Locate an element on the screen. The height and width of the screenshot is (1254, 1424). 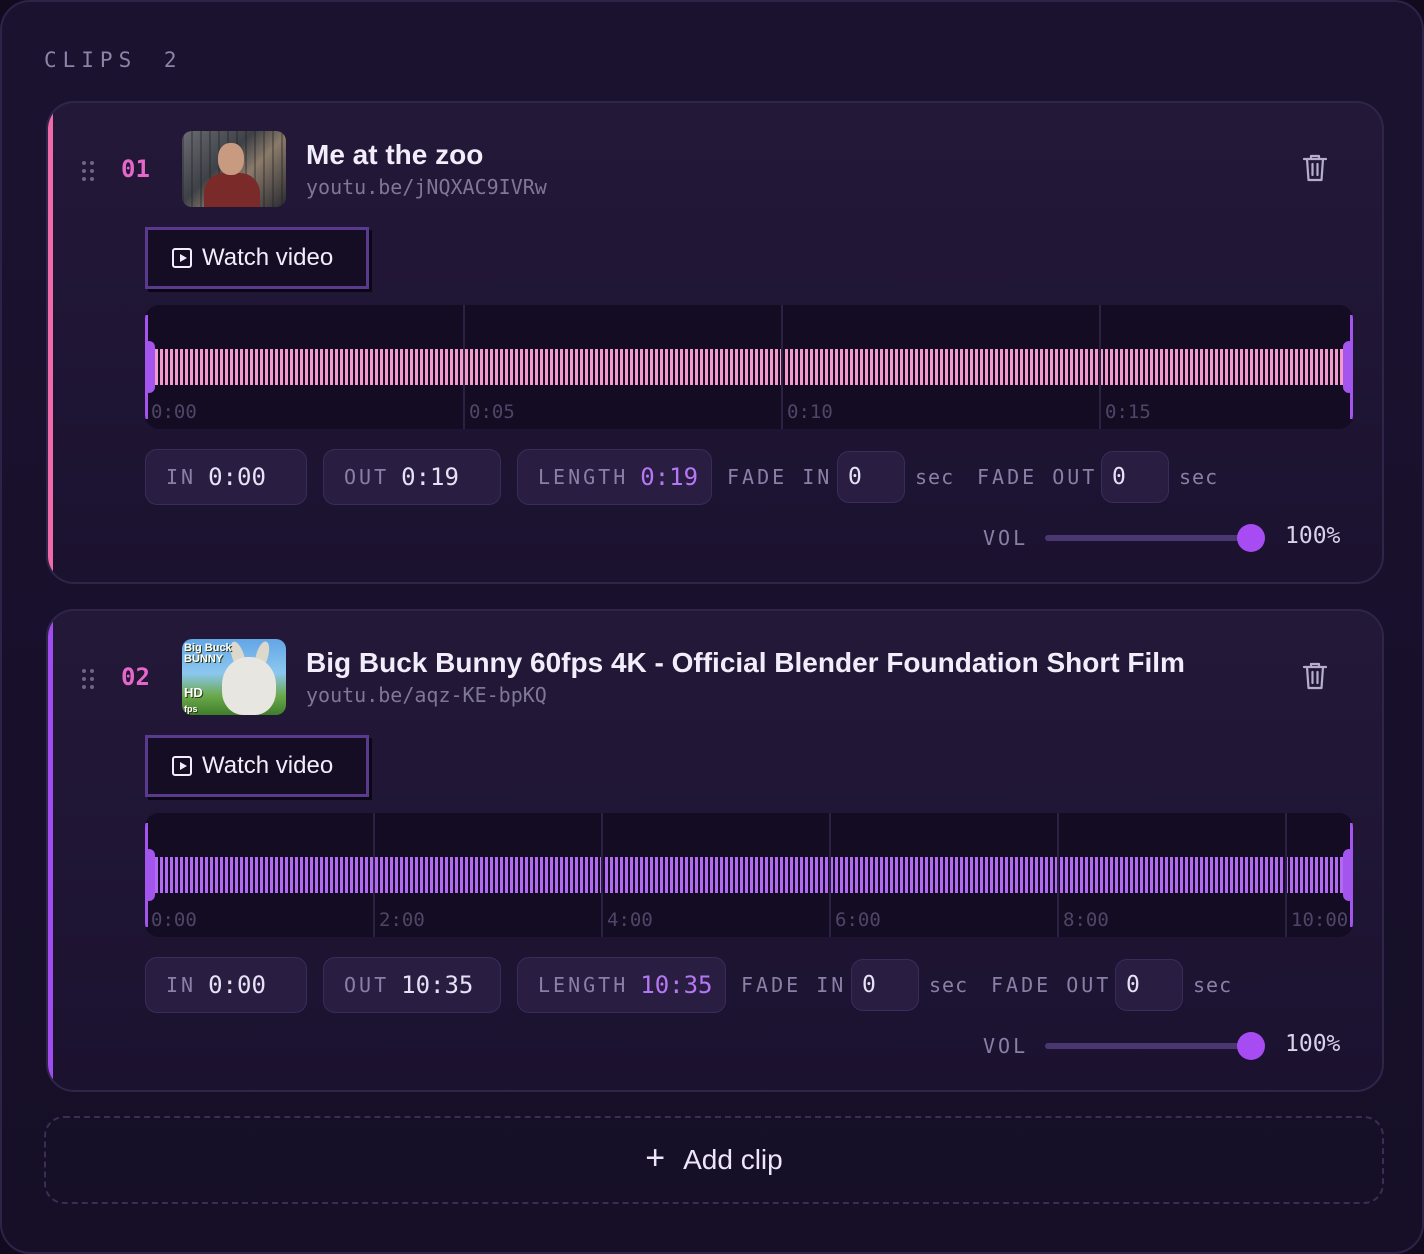
out-point-field: OUT 10:35 is located at coordinates (412, 985).